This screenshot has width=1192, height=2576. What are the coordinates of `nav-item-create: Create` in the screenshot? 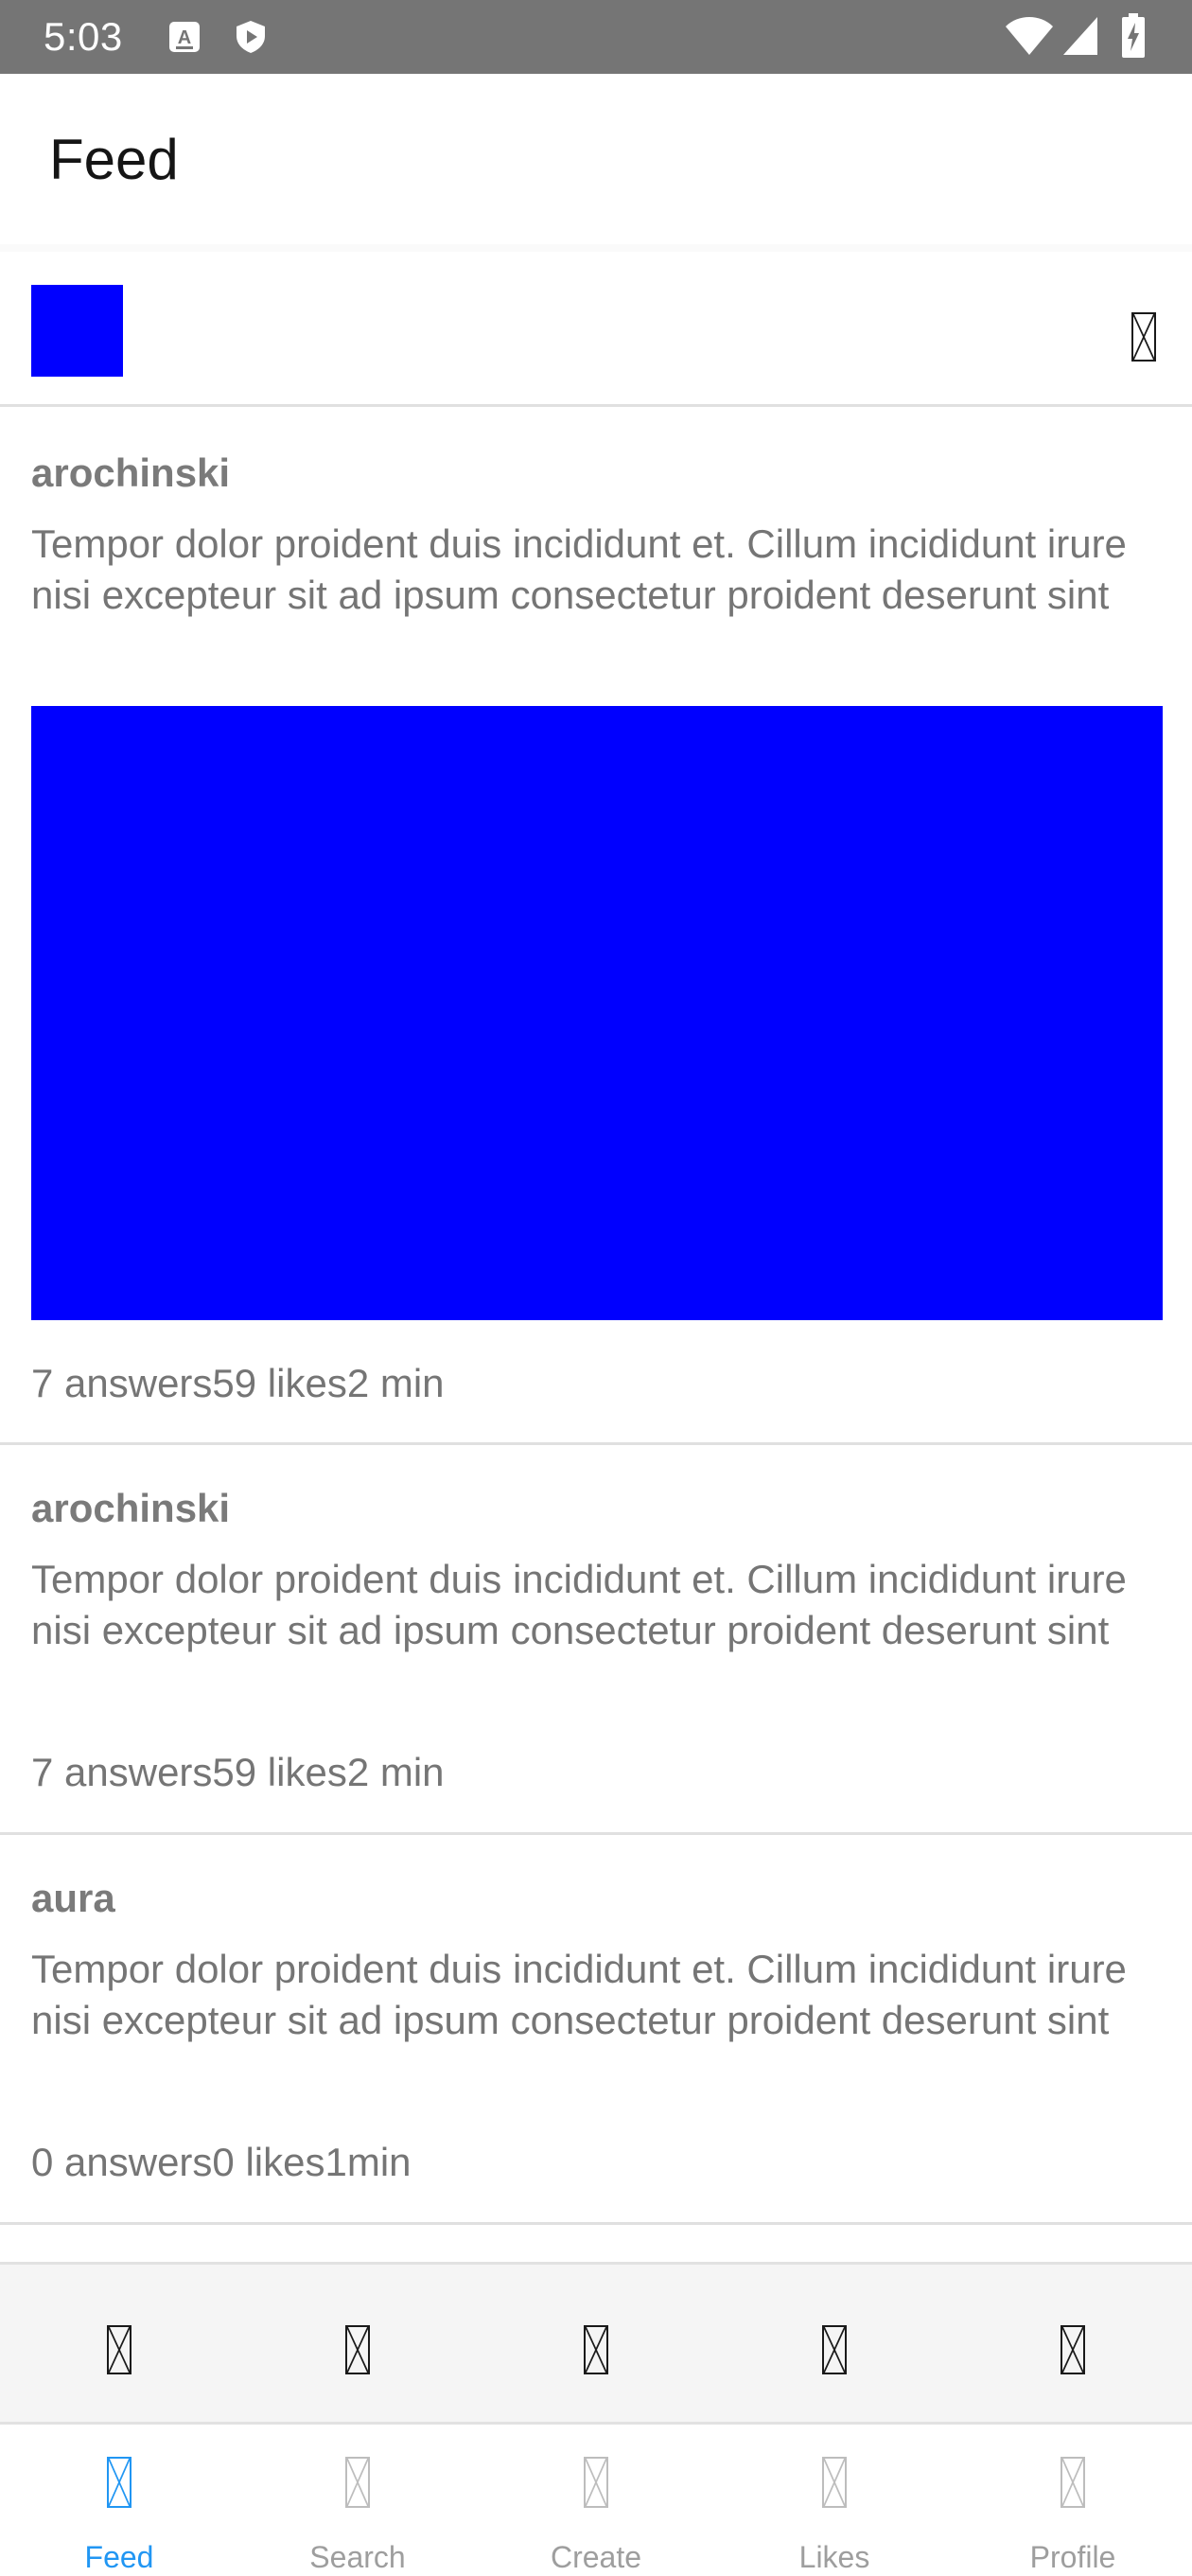 It's located at (596, 2499).